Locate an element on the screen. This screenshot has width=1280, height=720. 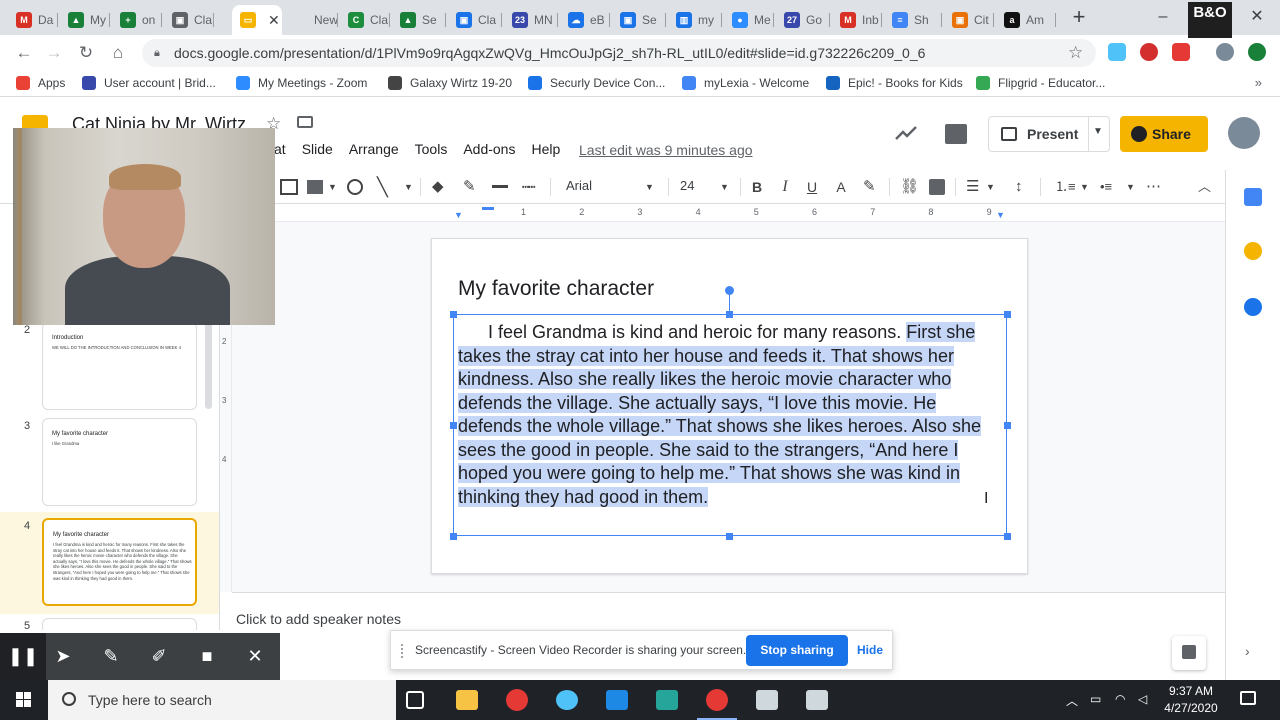
highlight-color-icon: ✎ is located at coordinates (869, 187).